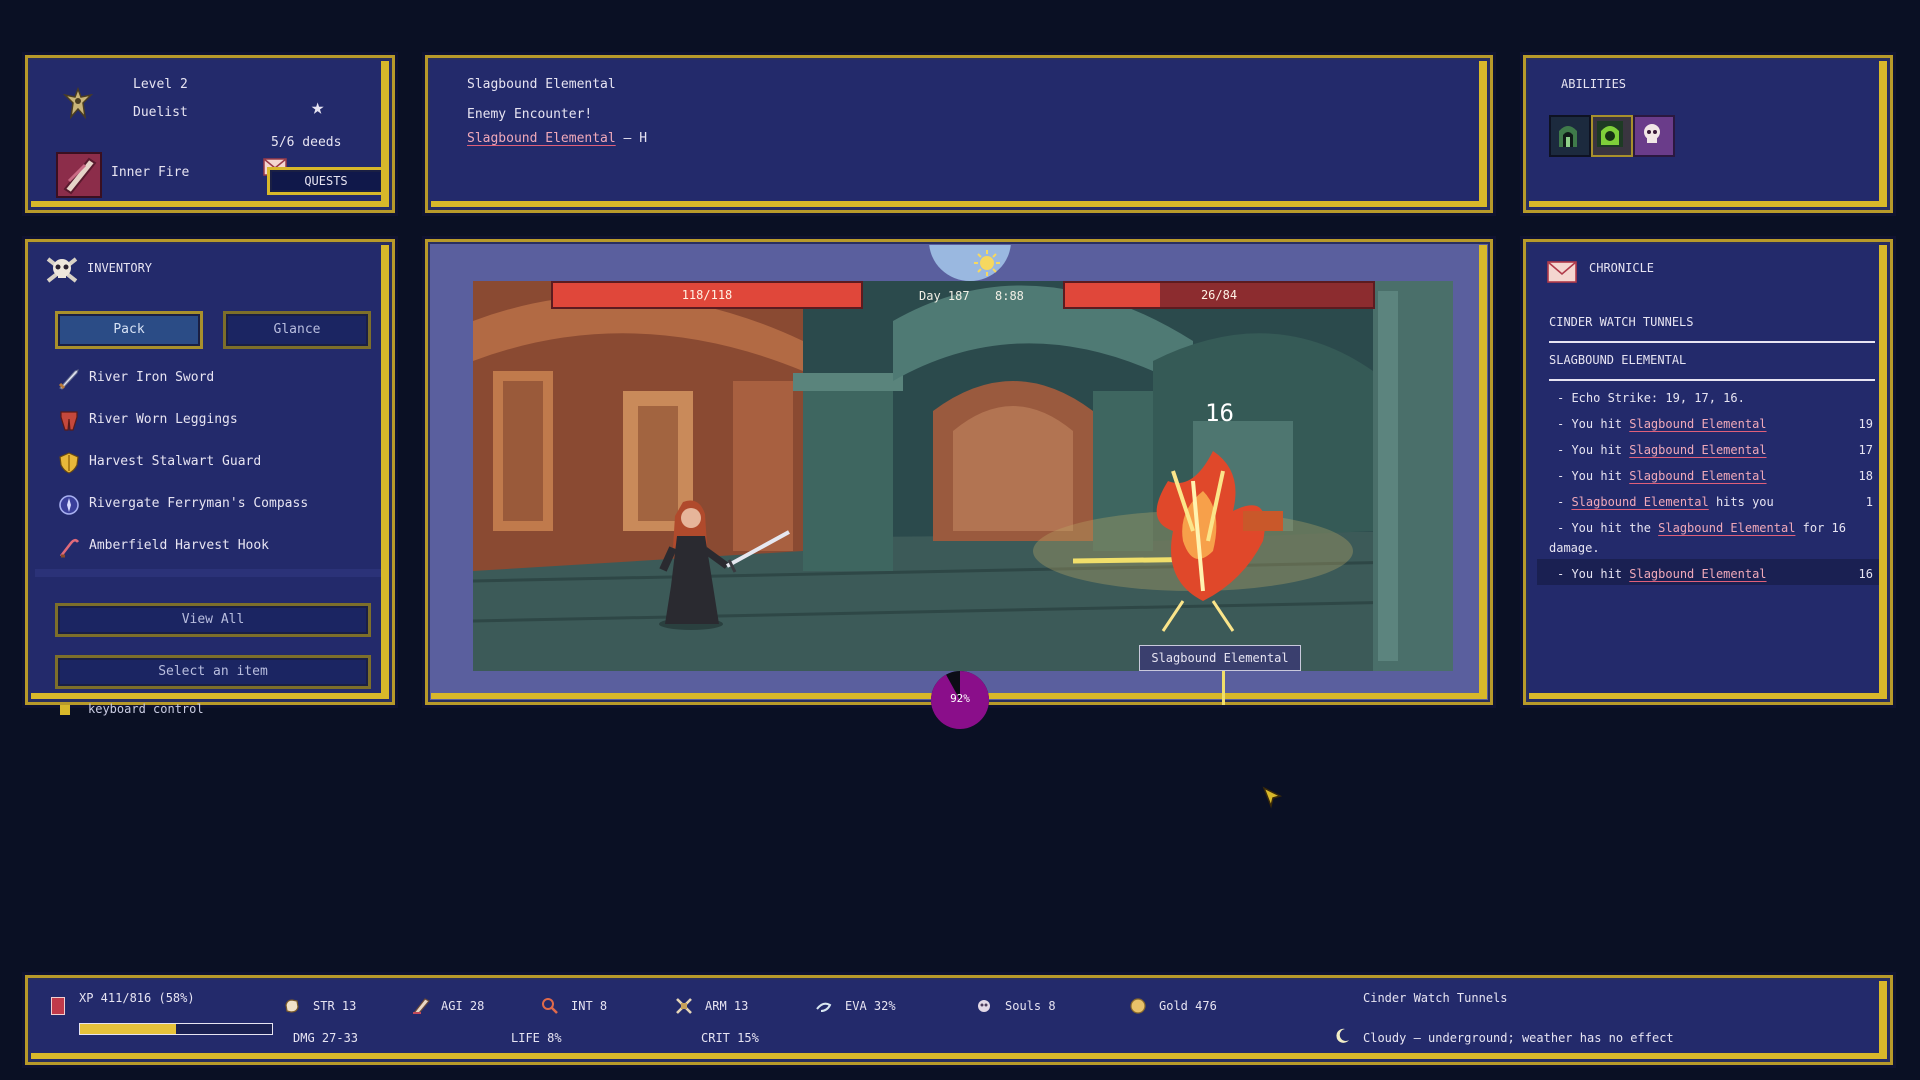 The image size is (1920, 1080). I want to click on star-icon: ★, so click(317, 107).